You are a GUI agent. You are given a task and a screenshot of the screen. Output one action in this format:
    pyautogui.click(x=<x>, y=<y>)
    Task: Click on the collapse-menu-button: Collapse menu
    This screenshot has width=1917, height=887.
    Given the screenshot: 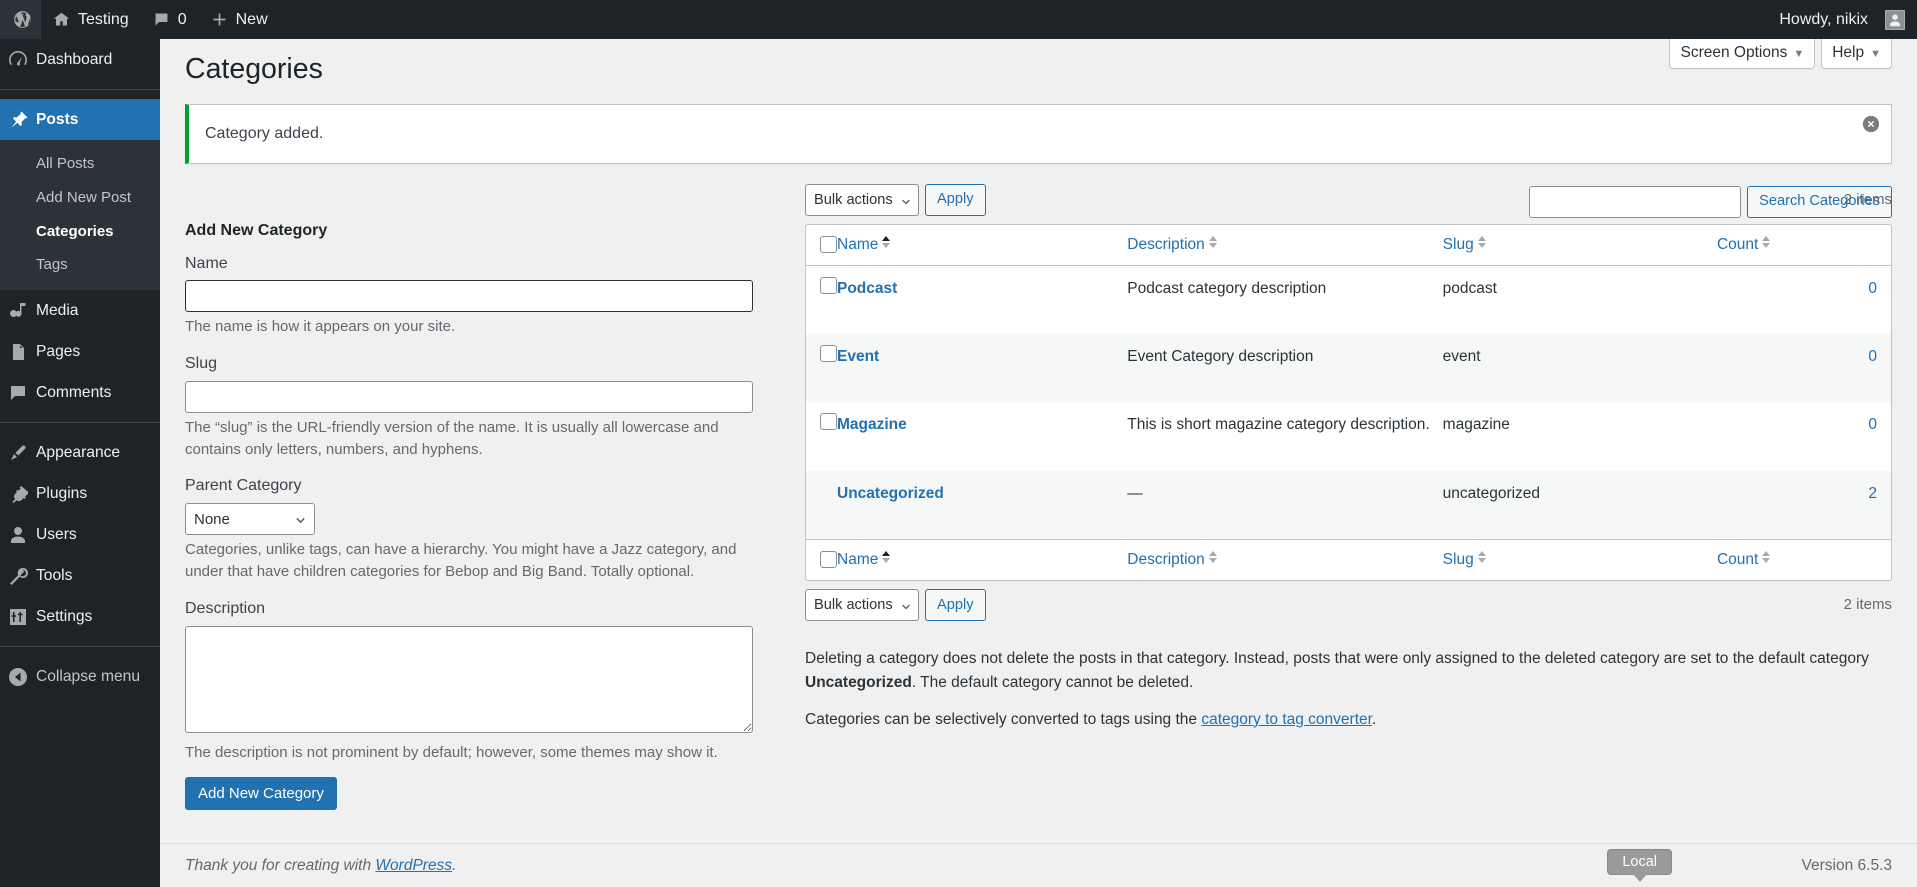 What is the action you would take?
    pyautogui.click(x=80, y=676)
    